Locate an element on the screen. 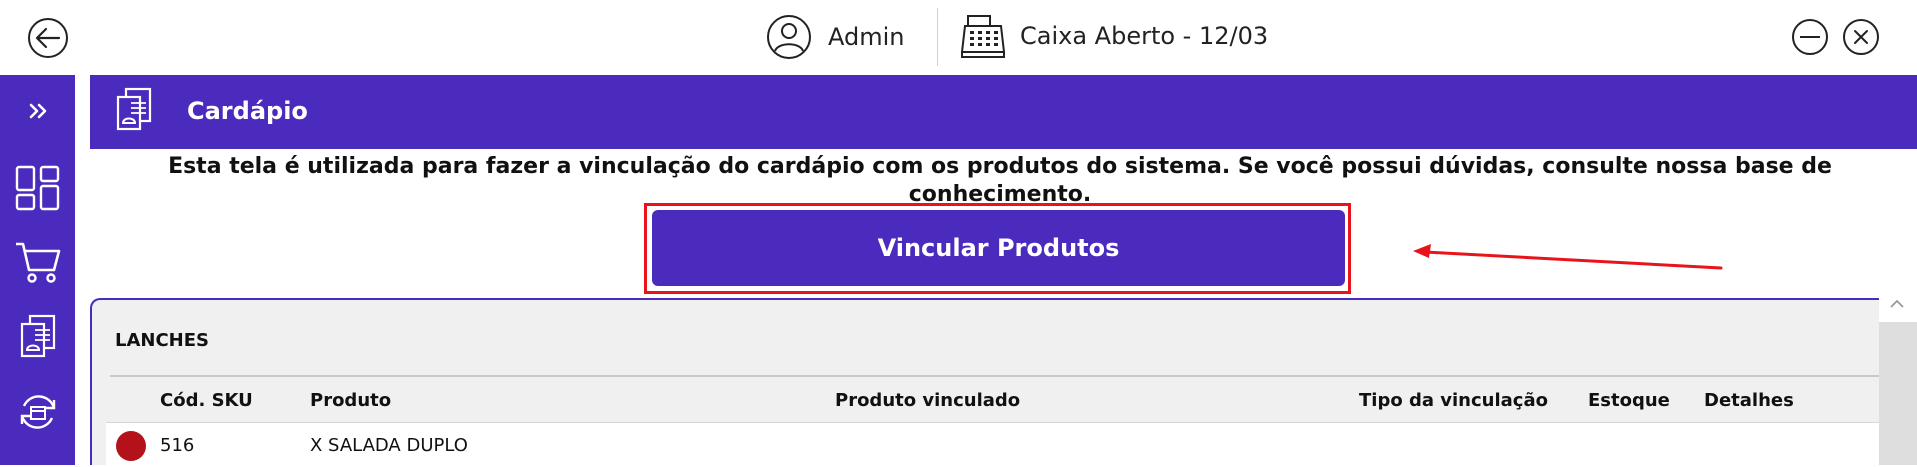 The height and width of the screenshot is (467, 1917). cart-icon is located at coordinates (37, 262).